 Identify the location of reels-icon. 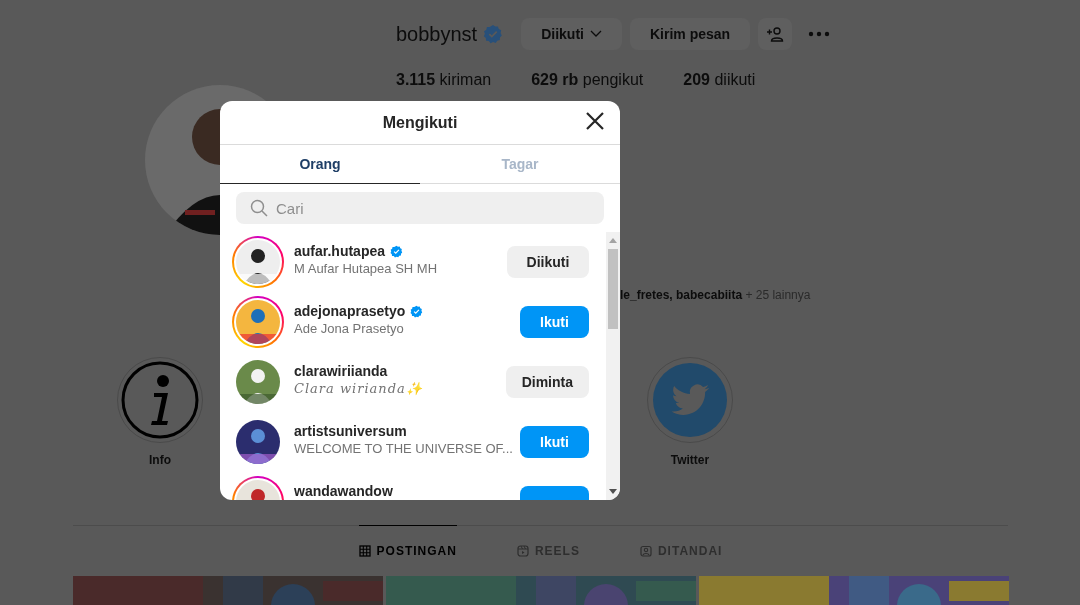
(522, 551).